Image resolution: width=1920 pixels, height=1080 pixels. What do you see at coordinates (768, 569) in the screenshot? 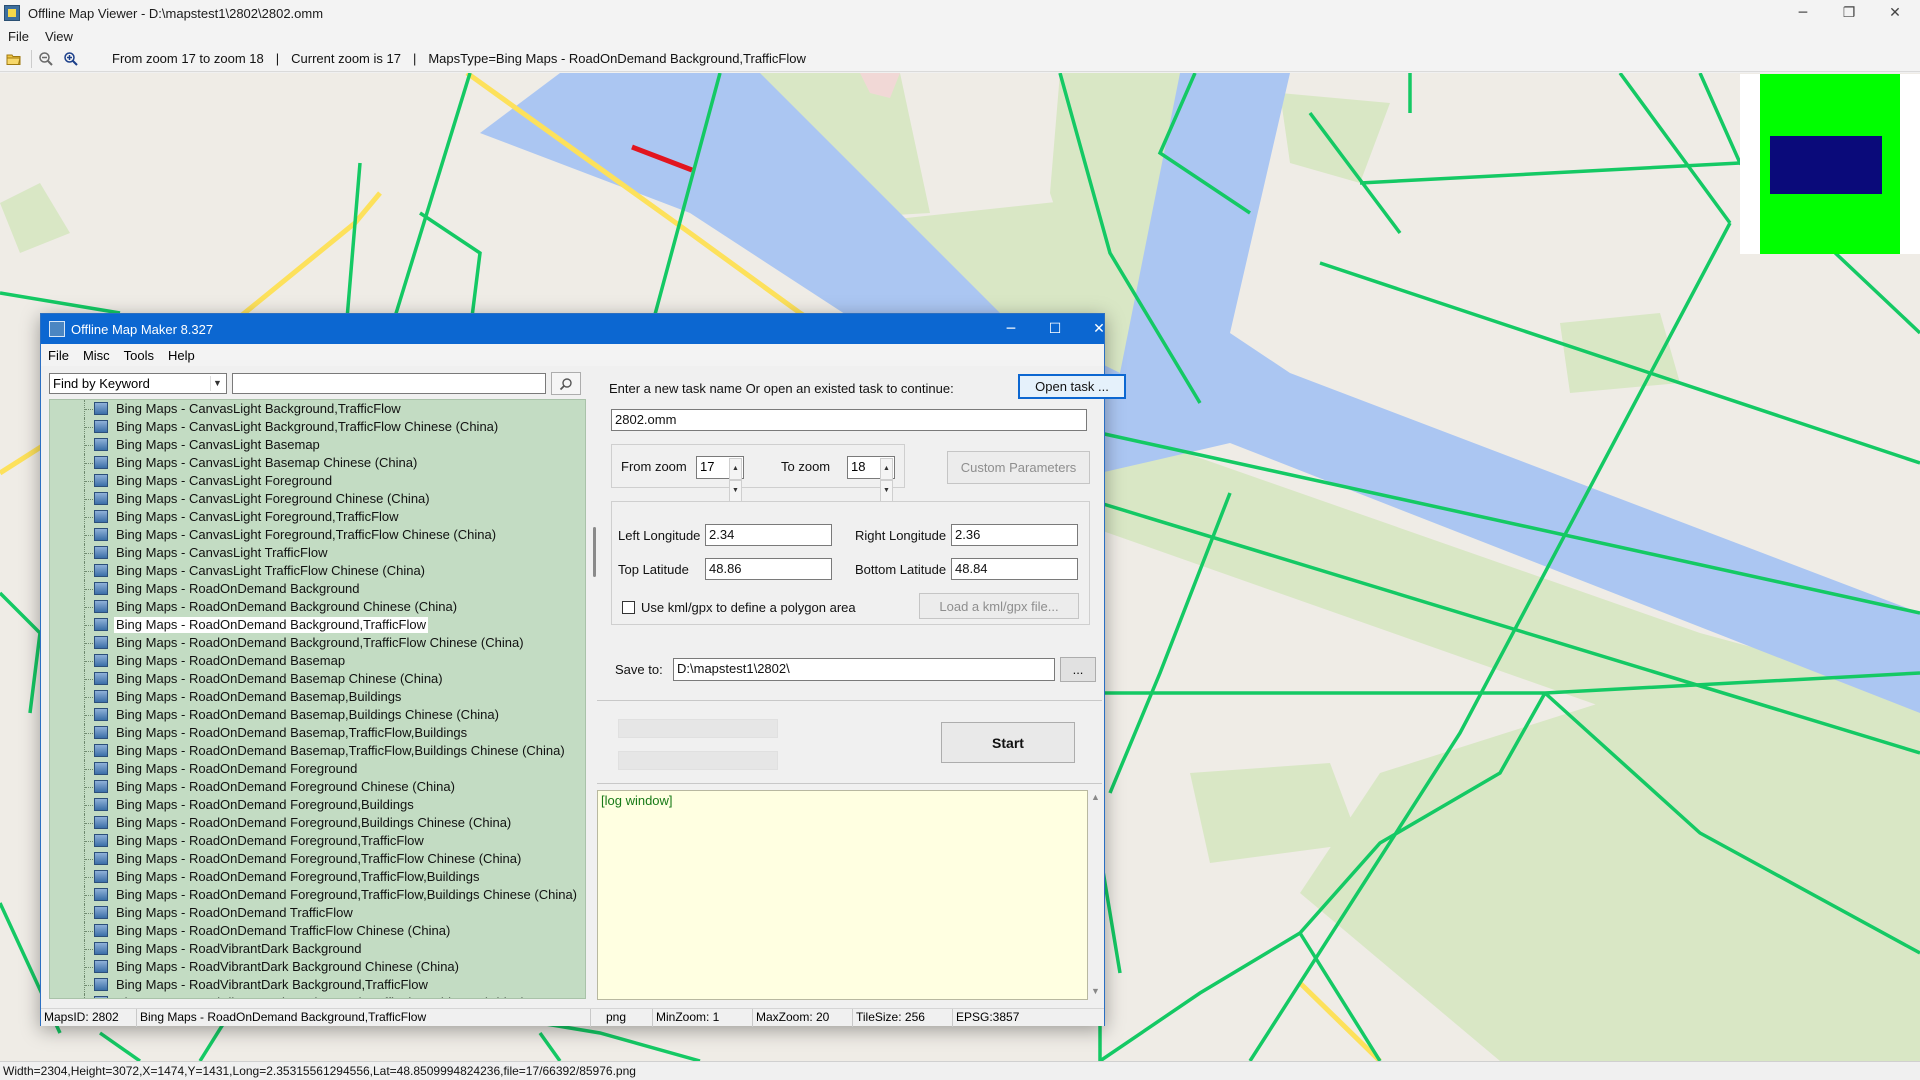
I see `top-latitude-input: 48.86` at bounding box center [768, 569].